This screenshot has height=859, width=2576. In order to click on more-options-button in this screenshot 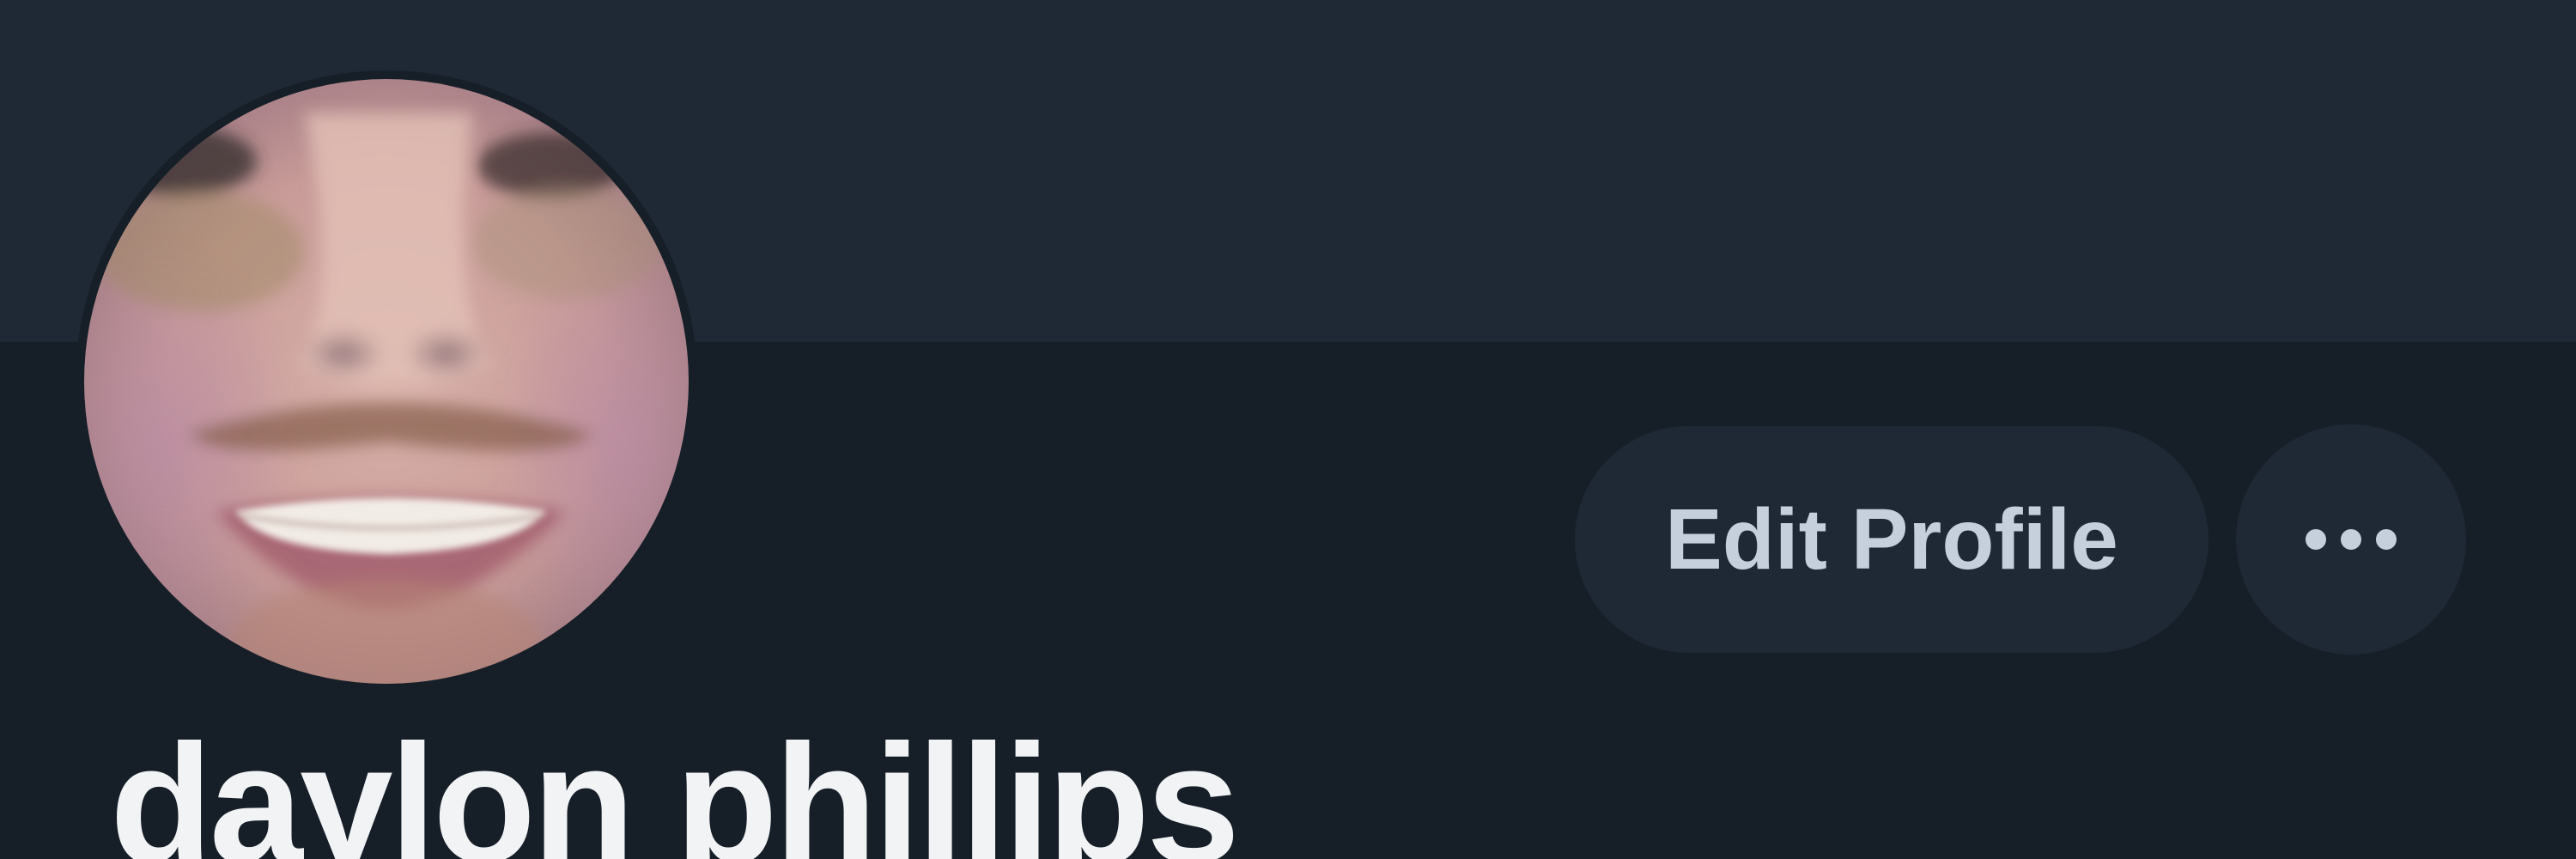, I will do `click(2351, 539)`.